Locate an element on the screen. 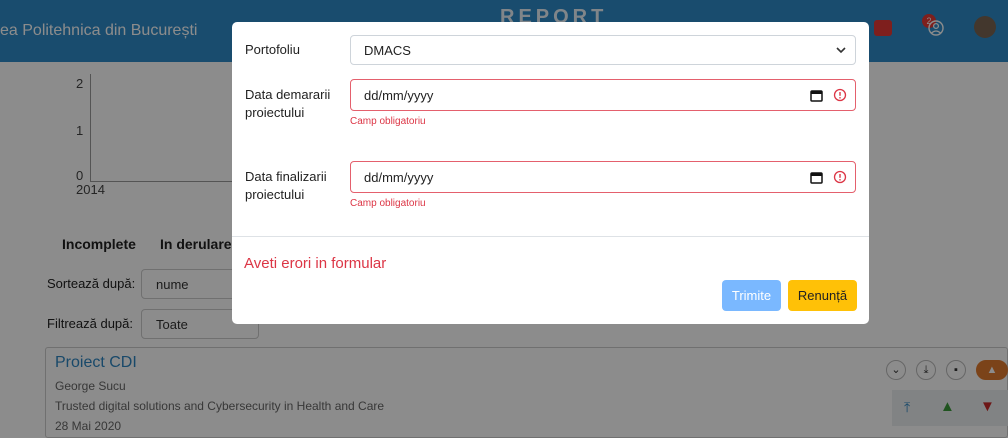 This screenshot has height=438, width=1008. submit-button: Trimite is located at coordinates (751, 295).